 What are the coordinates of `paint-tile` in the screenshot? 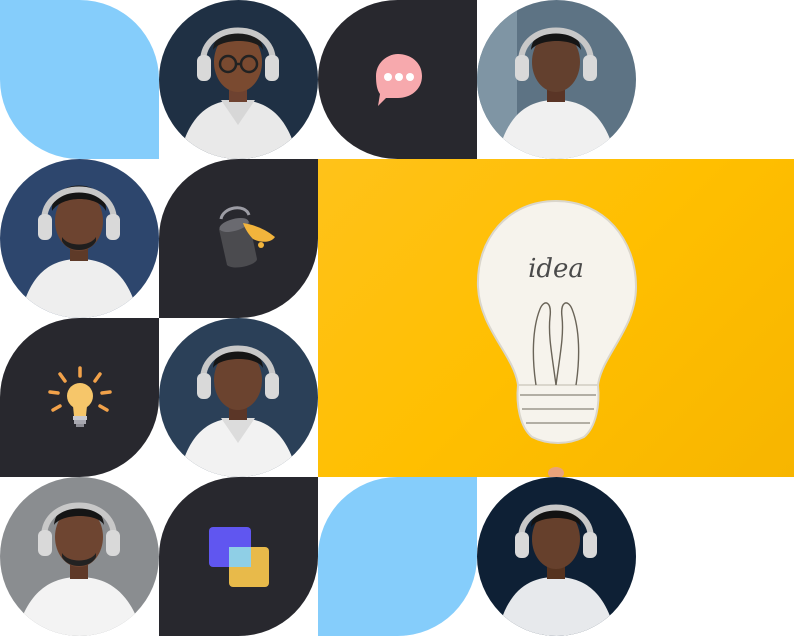 It's located at (238, 238).